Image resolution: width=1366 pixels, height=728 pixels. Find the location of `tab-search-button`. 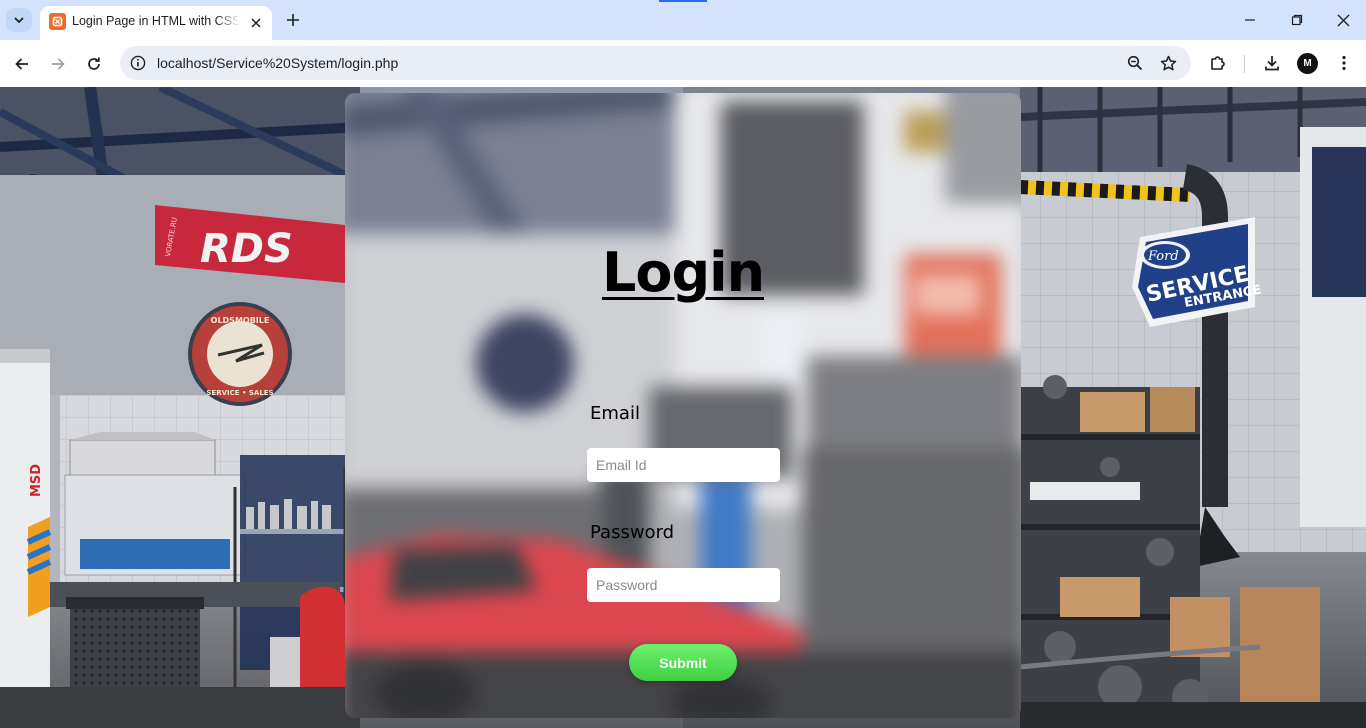

tab-search-button is located at coordinates (19, 20).